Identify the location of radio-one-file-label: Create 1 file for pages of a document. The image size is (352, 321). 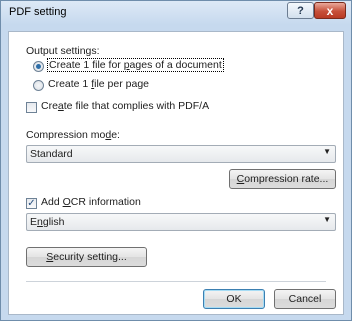
(135, 65).